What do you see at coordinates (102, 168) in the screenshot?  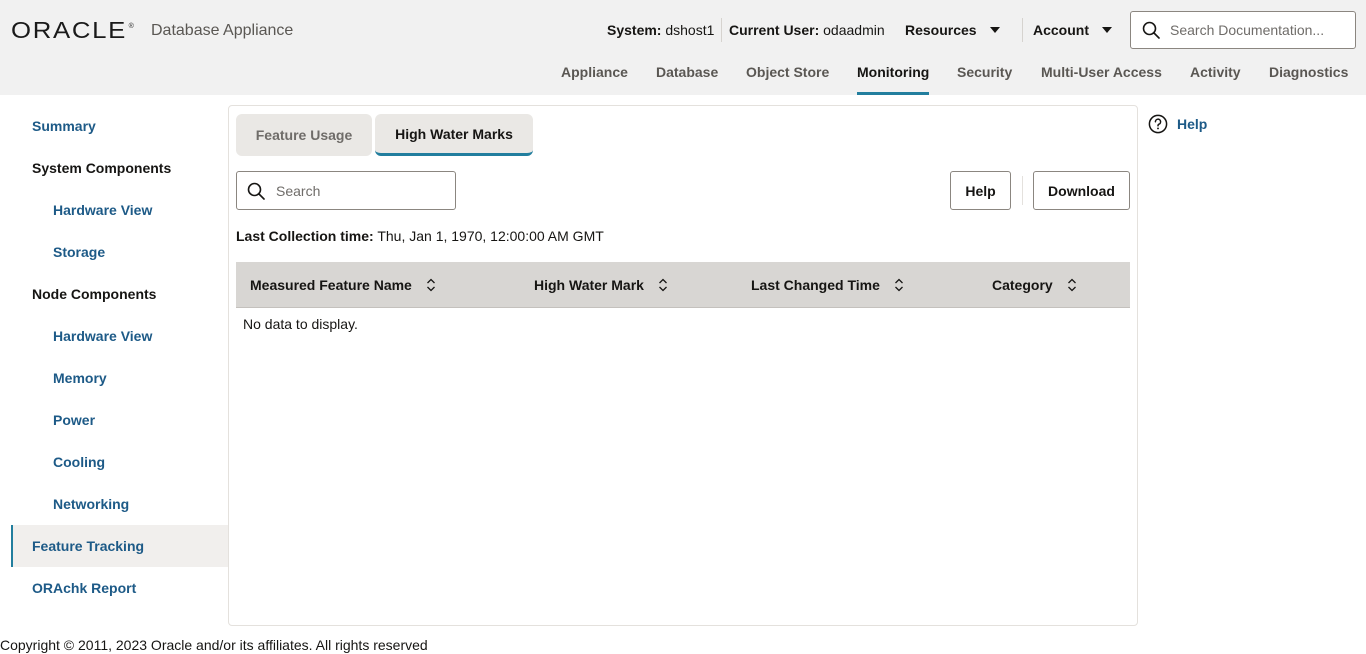 I see `sidebar-group-system-components: System Components` at bounding box center [102, 168].